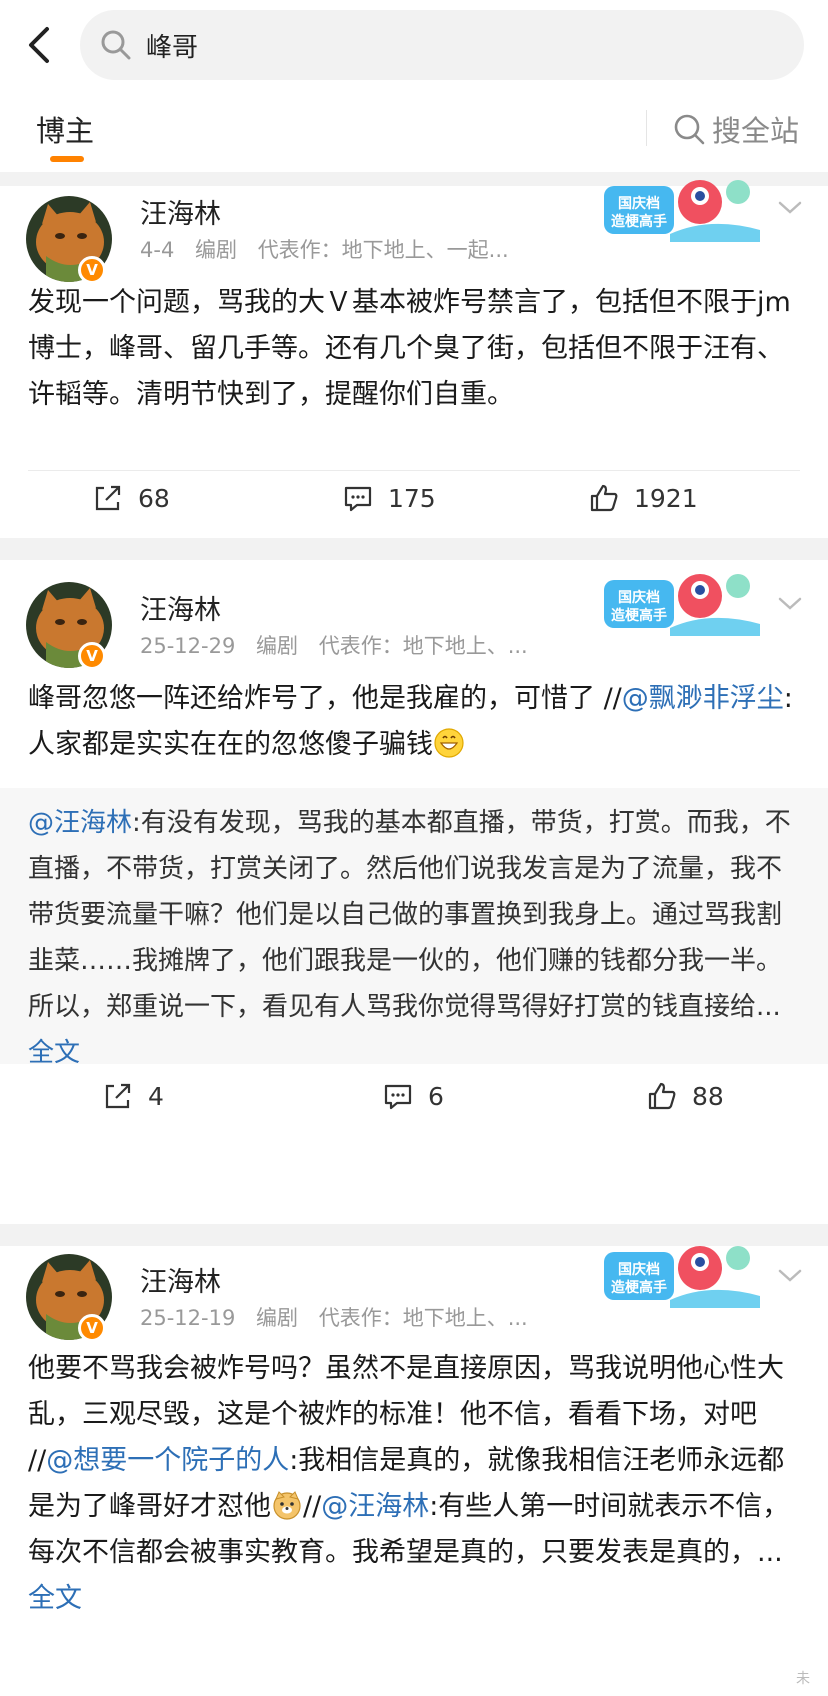 Image resolution: width=828 pixels, height=1696 pixels. I want to click on comment-count: 6, so click(436, 1096).